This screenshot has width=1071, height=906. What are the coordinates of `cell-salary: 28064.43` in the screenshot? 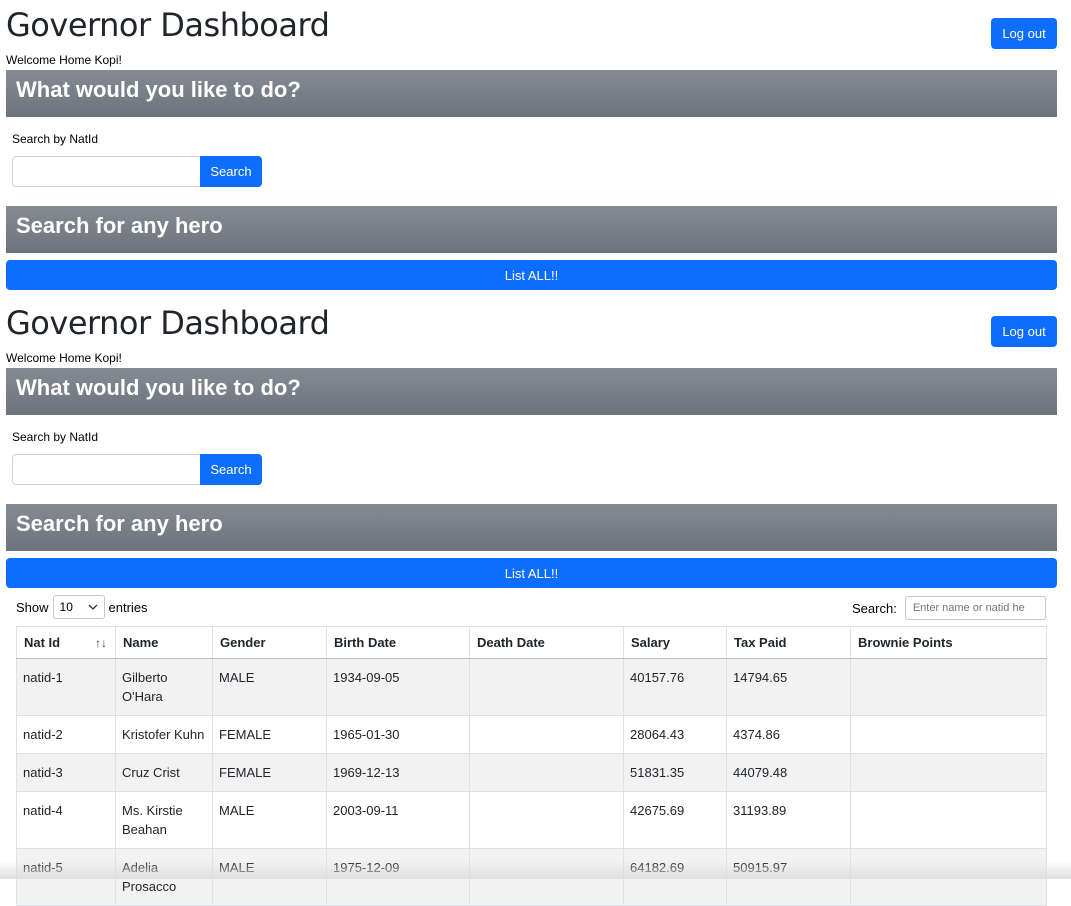 It's located at (675, 734).